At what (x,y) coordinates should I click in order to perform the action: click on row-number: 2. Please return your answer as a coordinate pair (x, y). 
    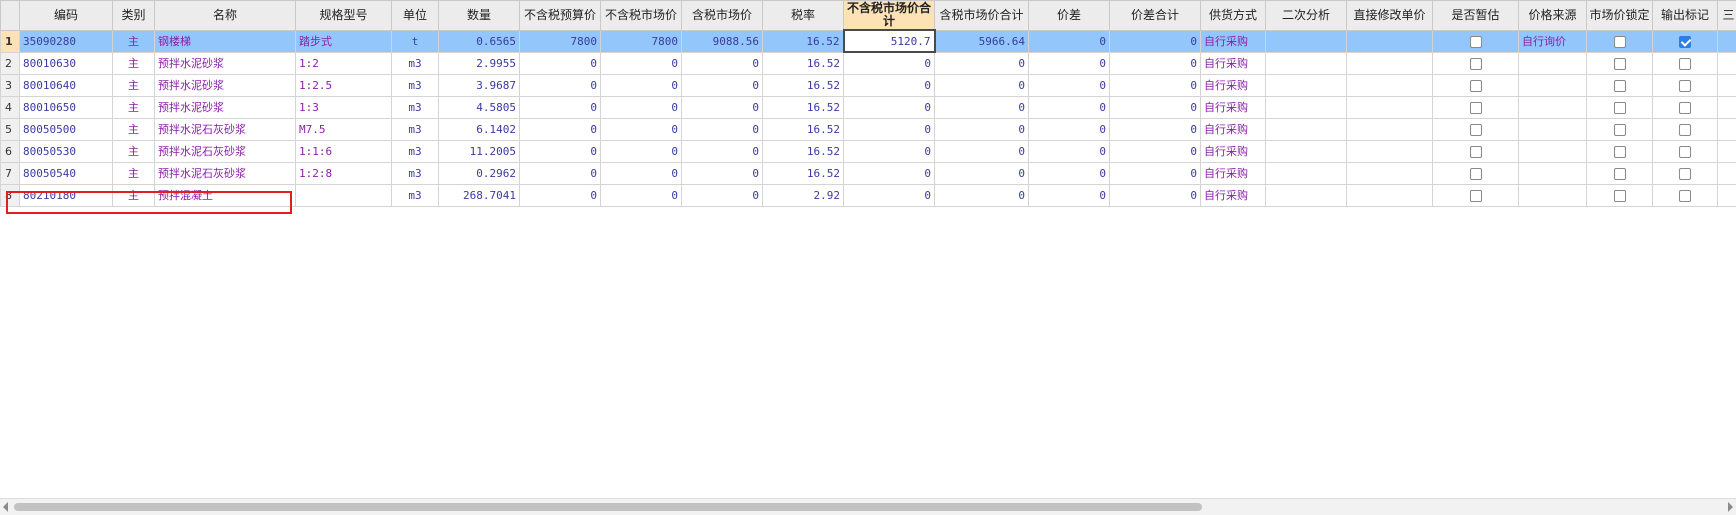
    Looking at the image, I should click on (10, 63).